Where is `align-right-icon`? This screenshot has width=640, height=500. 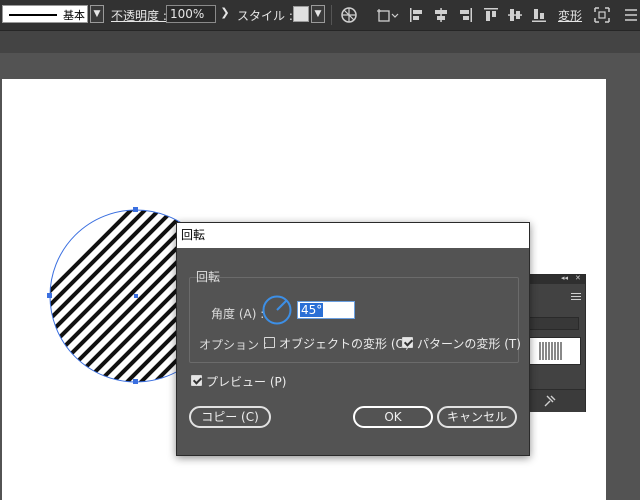
align-right-icon is located at coordinates (465, 15).